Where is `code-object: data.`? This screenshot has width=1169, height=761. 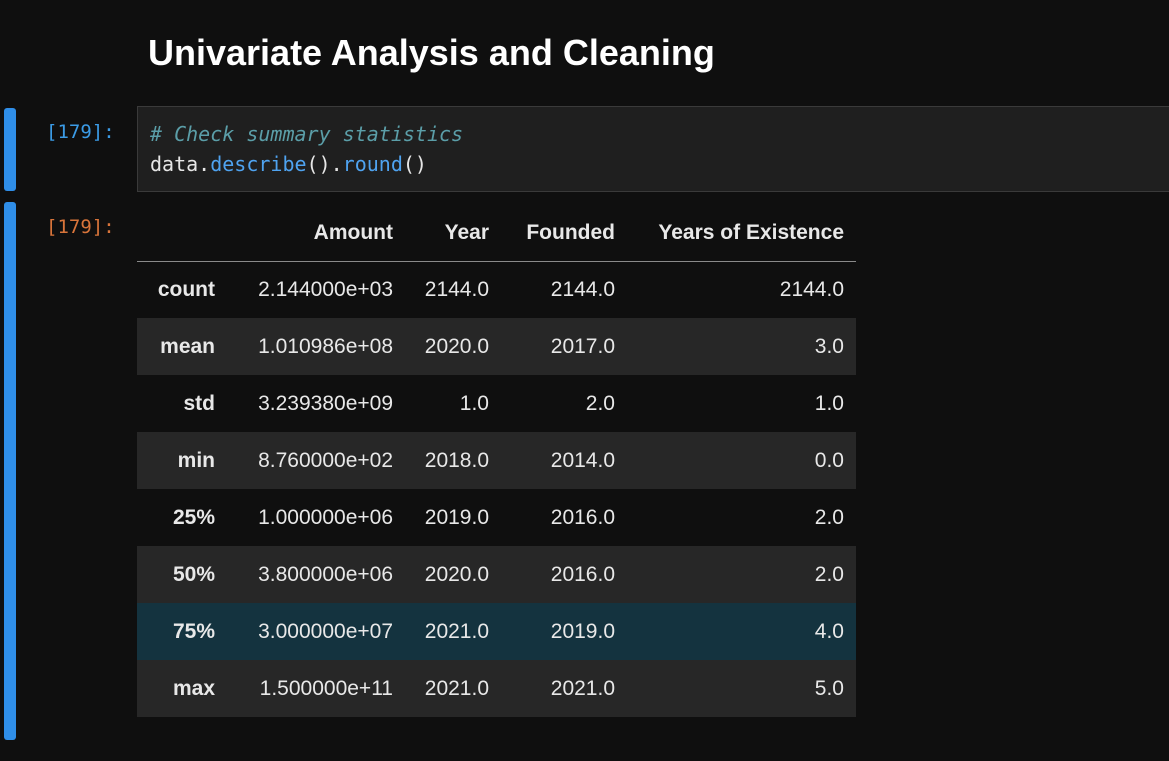
code-object: data. is located at coordinates (180, 164).